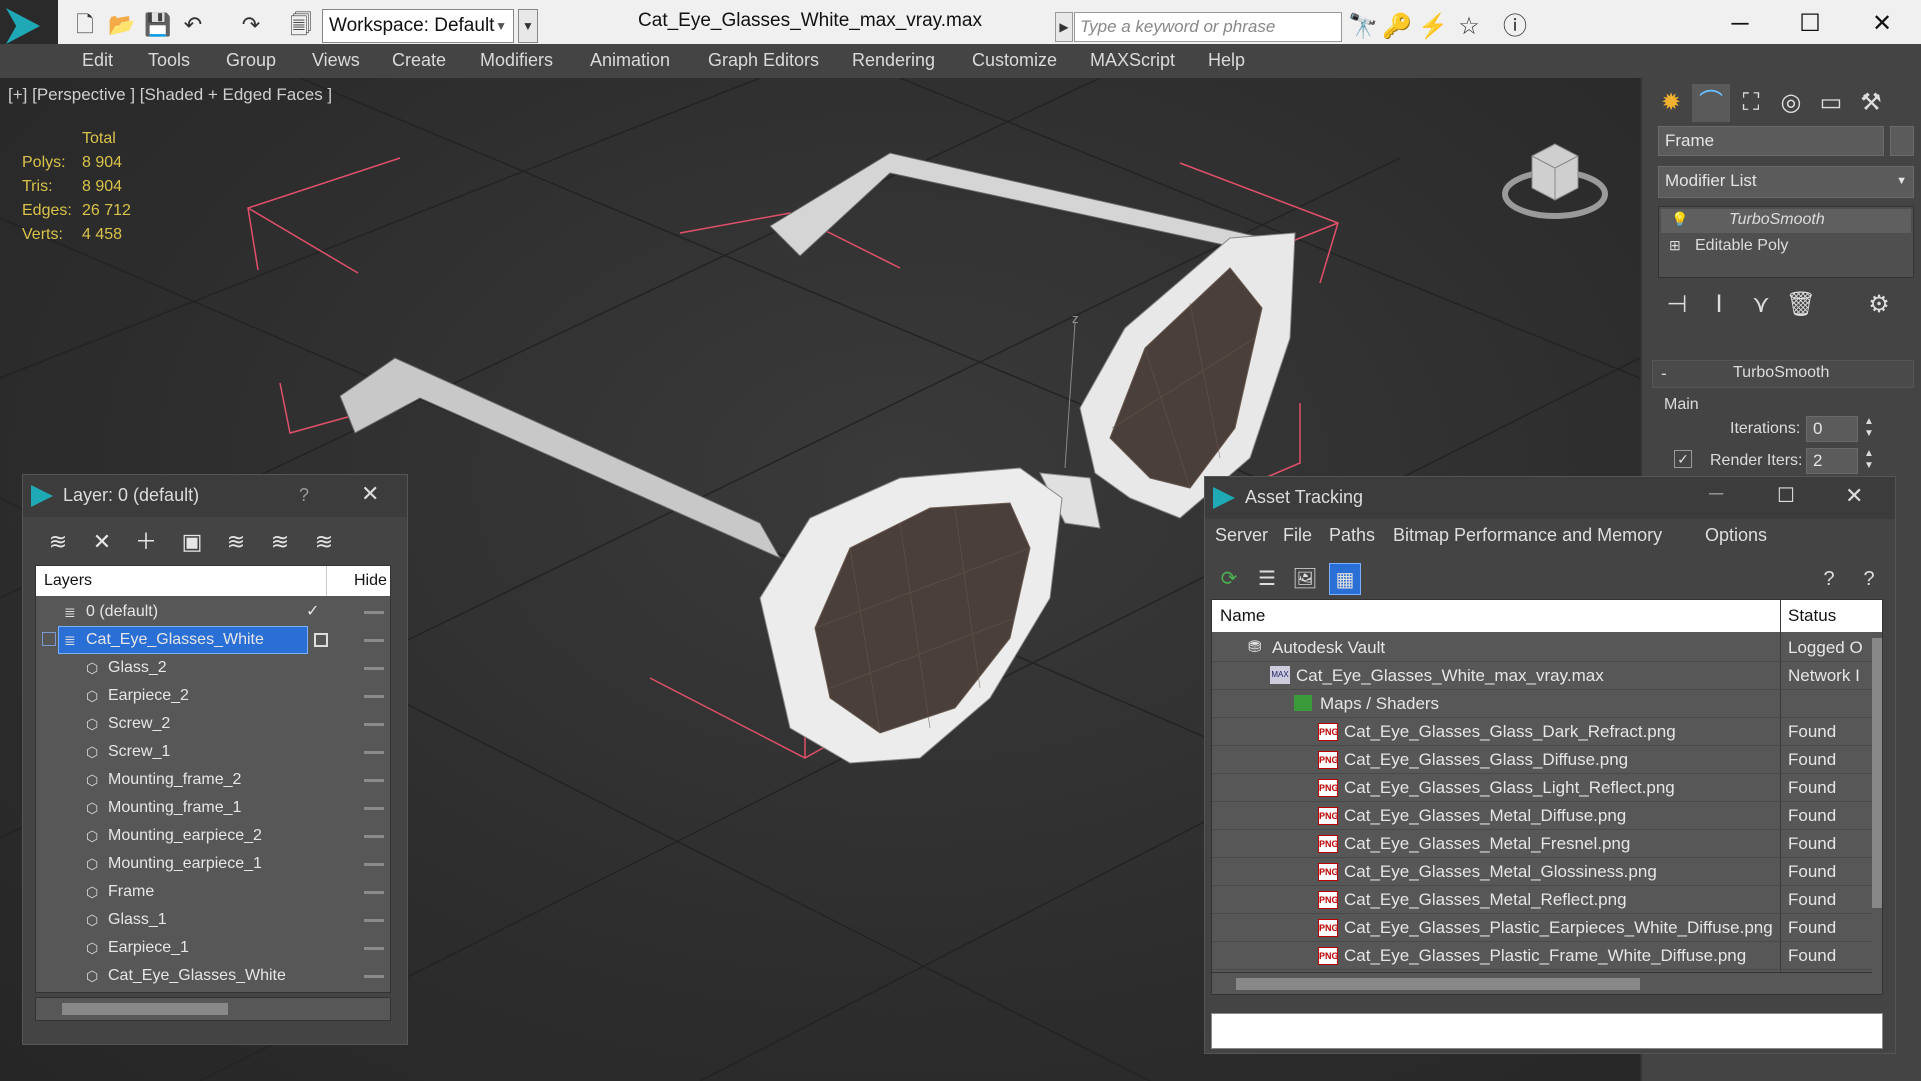  What do you see at coordinates (213, 668) in the screenshot?
I see `object-row: ⬡ Glass_2` at bounding box center [213, 668].